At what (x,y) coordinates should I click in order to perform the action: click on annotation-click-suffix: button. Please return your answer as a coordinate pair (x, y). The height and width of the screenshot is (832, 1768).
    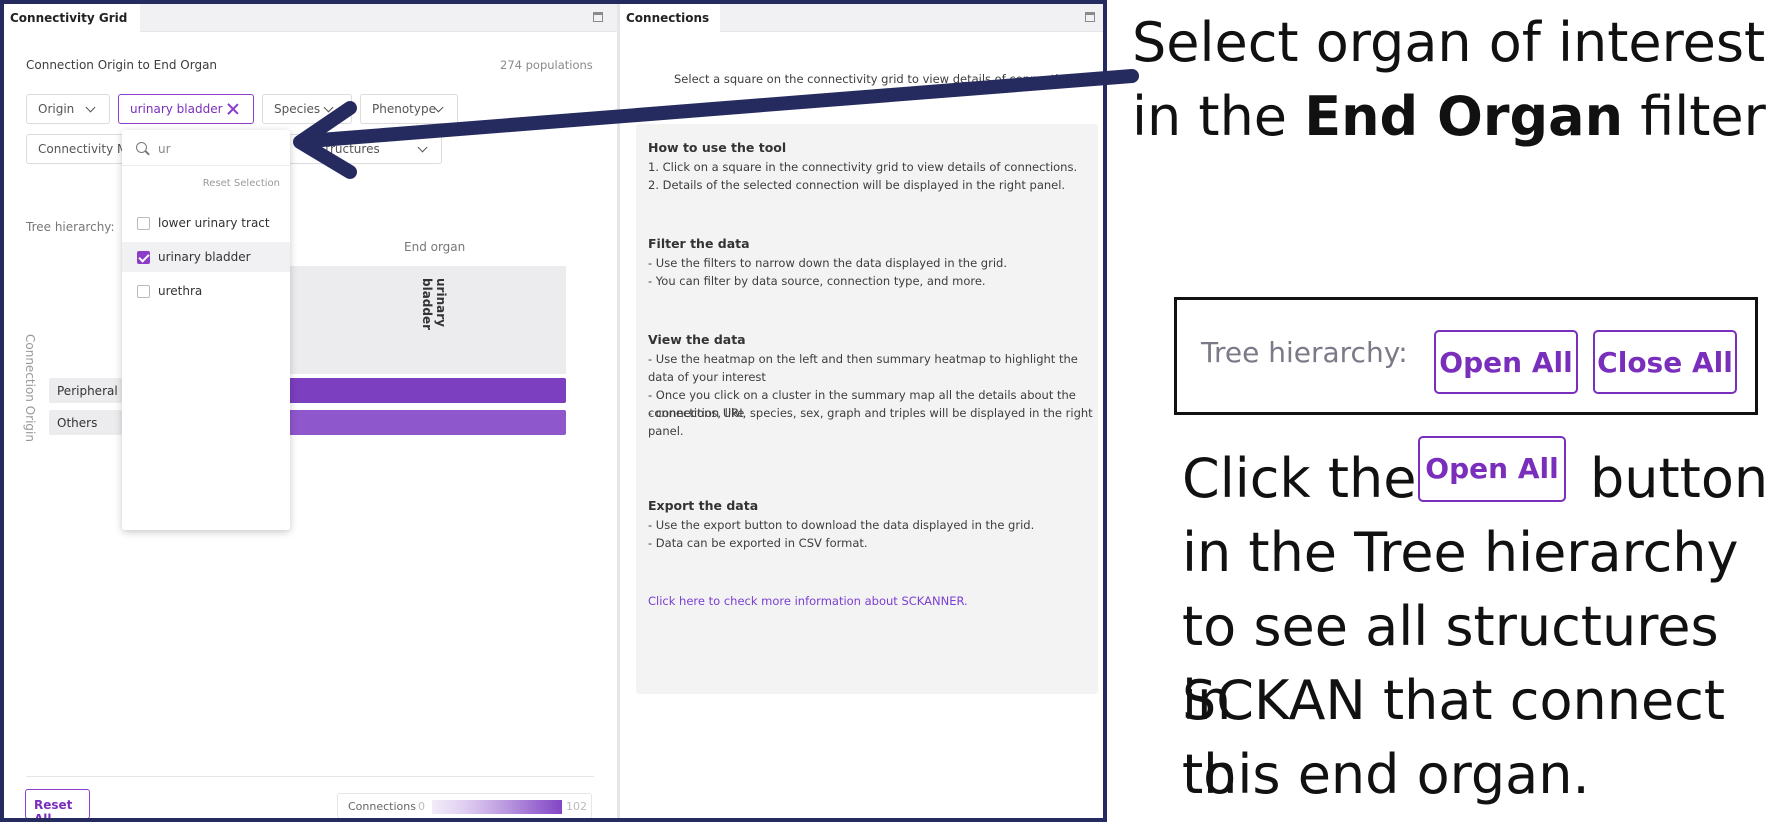
    Looking at the image, I should click on (1679, 478).